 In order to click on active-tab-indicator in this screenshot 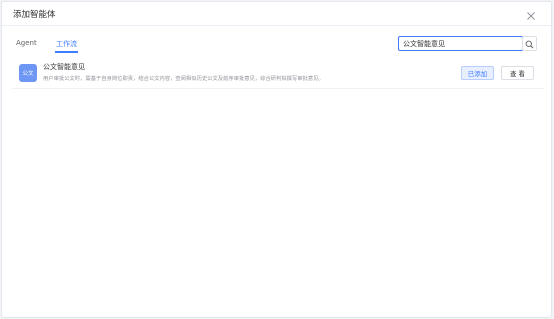, I will do `click(66, 52)`.